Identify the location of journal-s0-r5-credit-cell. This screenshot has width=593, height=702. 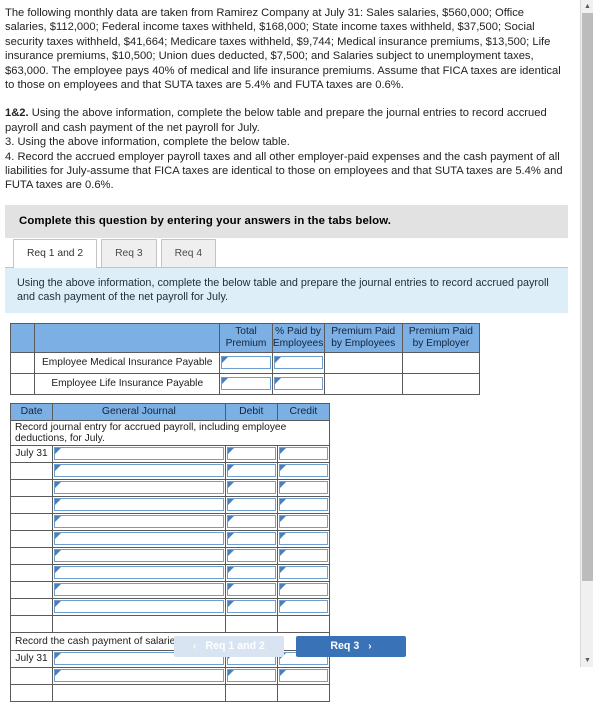
(303, 538).